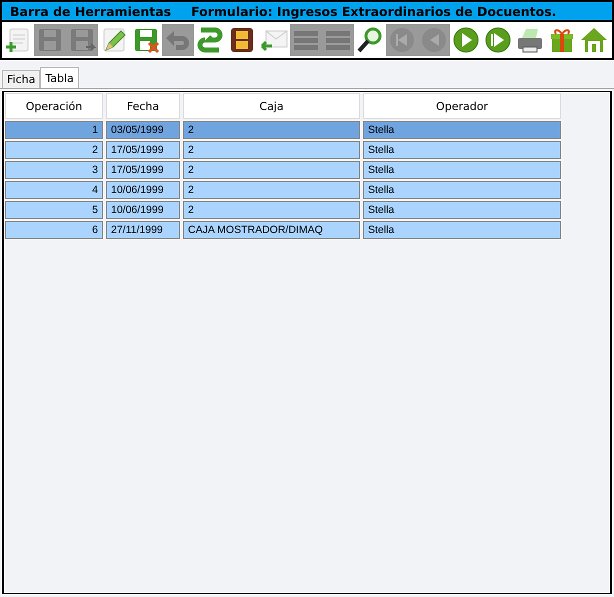 This screenshot has width=614, height=597. Describe the element at coordinates (373, 11) in the screenshot. I see `form-title: Formulario: Ingresos Extraordinarios de Docuentos.` at that location.